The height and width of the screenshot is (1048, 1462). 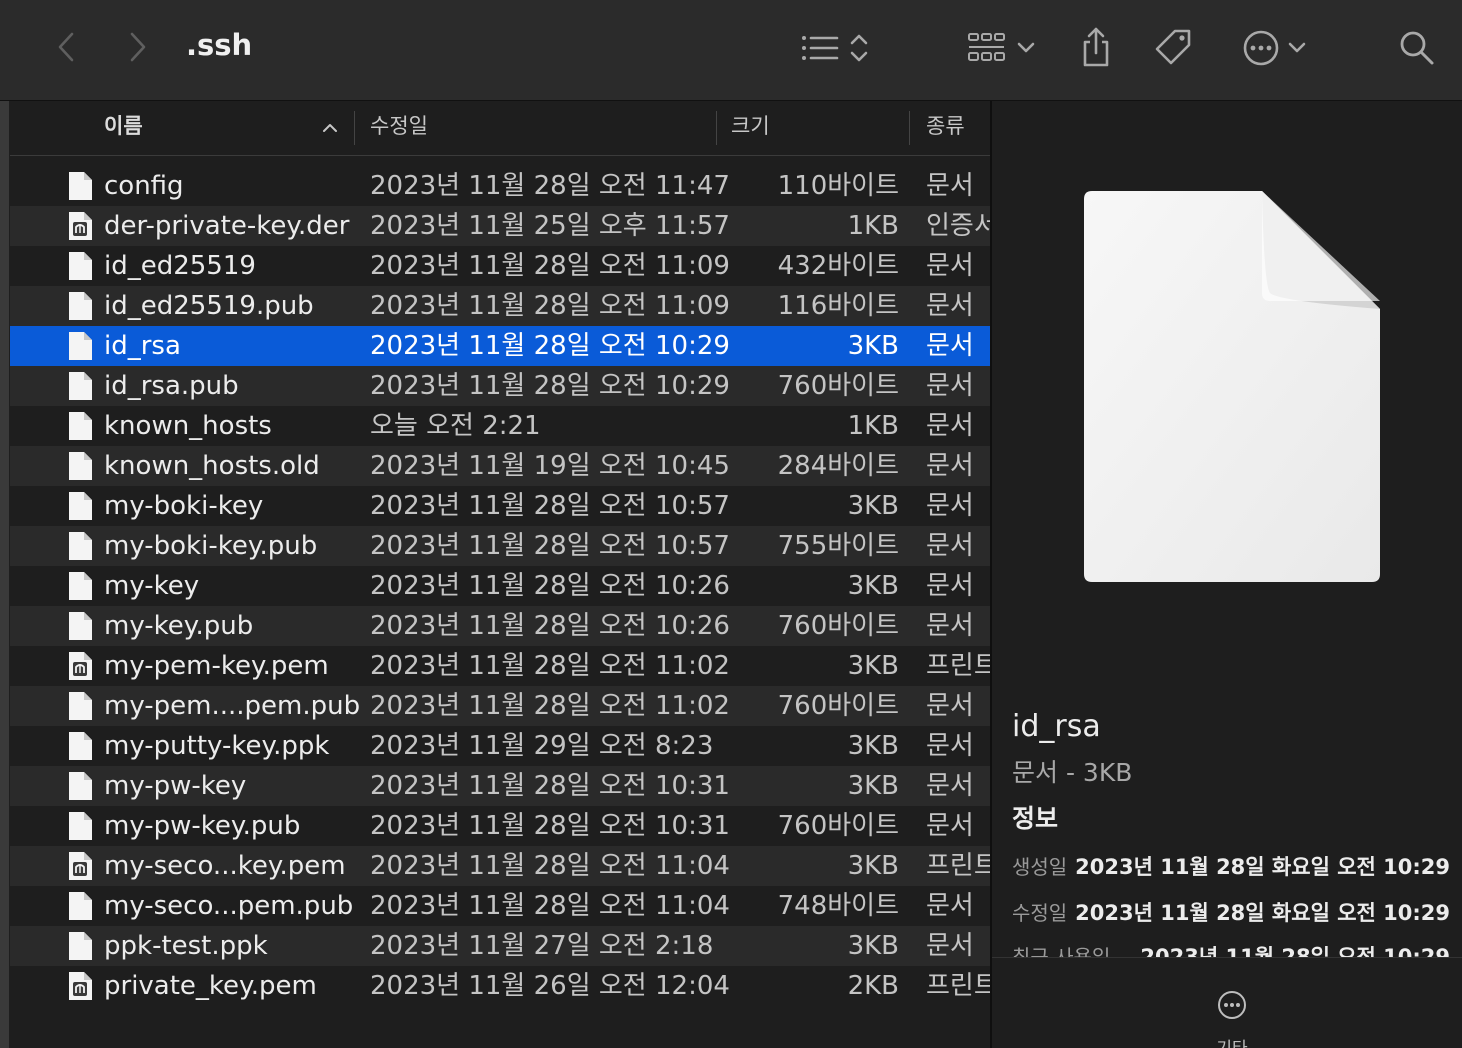 I want to click on table-row: id_ed25519 2023년 11월 28일 오전 11:09 432바이트 문서, so click(x=500, y=266).